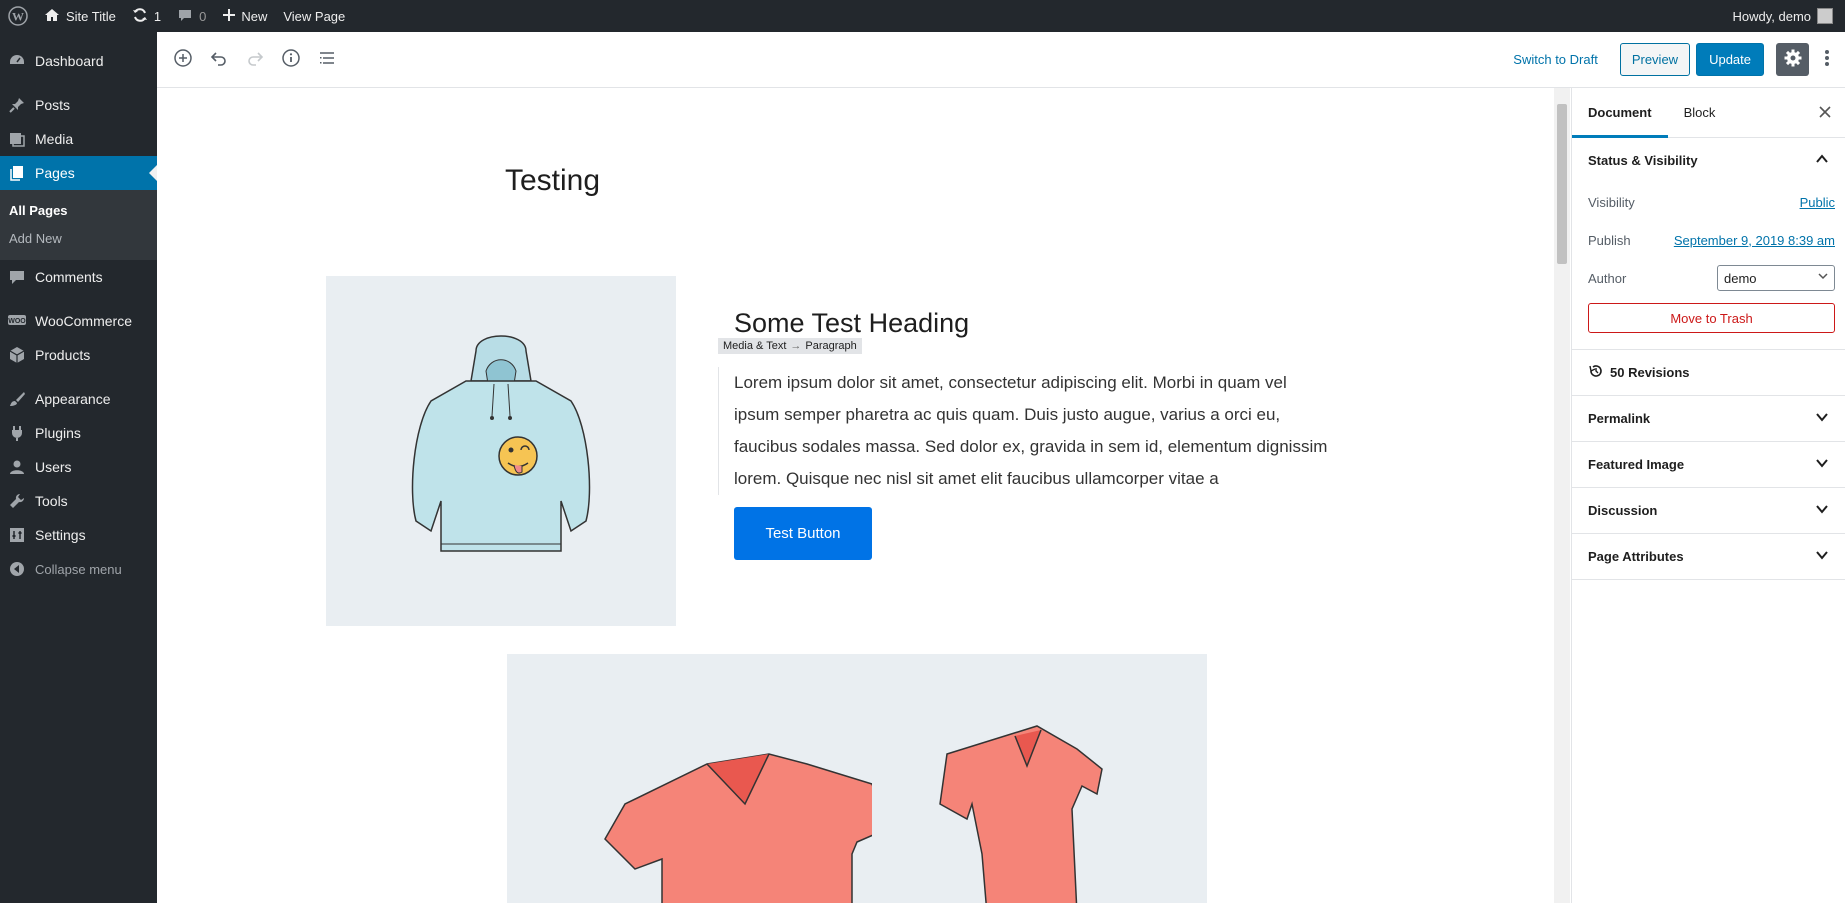 The width and height of the screenshot is (1845, 903). What do you see at coordinates (78, 139) in the screenshot?
I see `sidebar-item-media: Media` at bounding box center [78, 139].